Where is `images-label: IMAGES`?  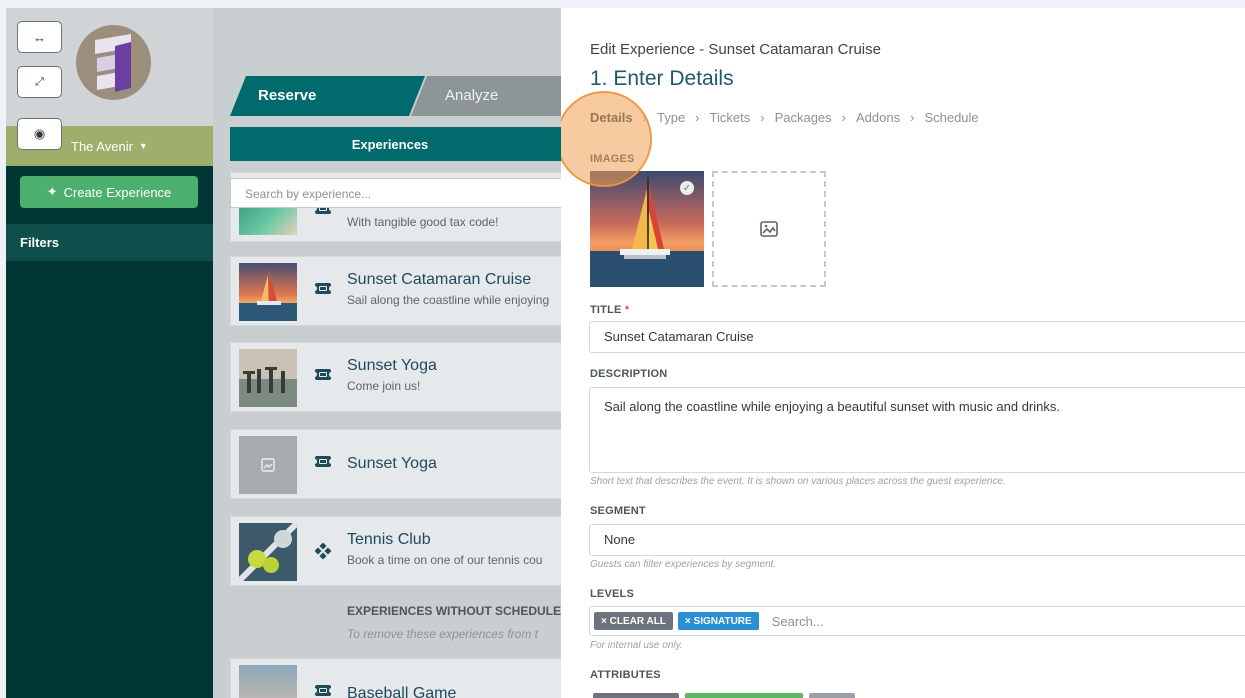 images-label: IMAGES is located at coordinates (612, 159).